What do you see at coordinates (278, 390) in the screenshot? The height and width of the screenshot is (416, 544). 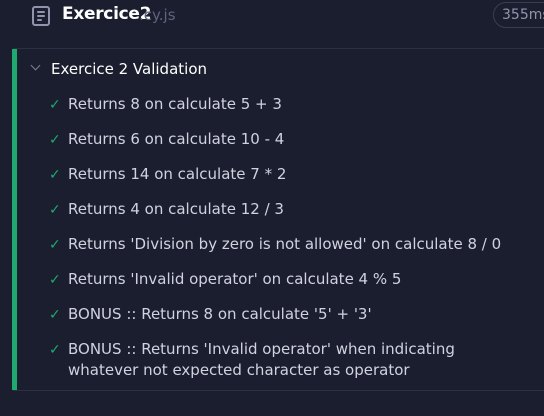 I see `divider` at bounding box center [278, 390].